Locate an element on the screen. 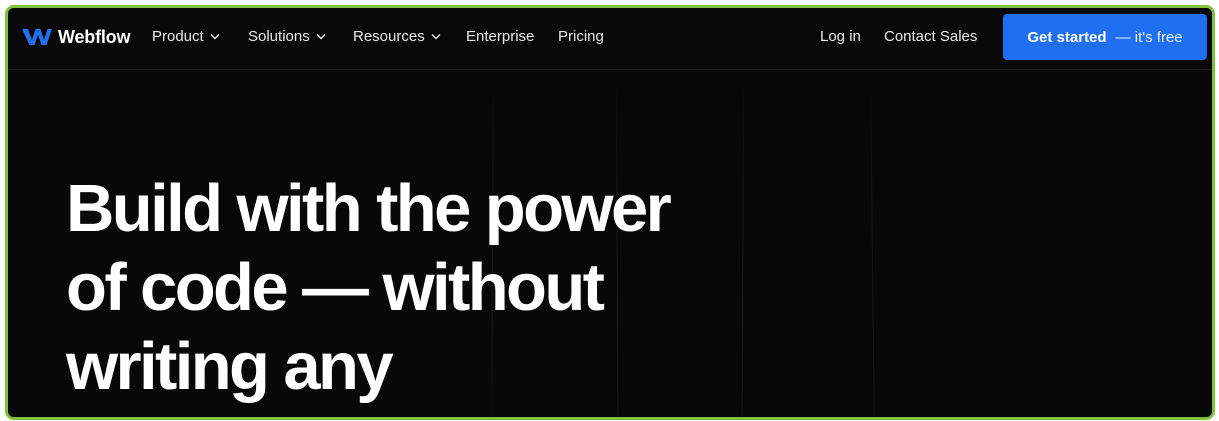  nav-item-solutions: Solutions is located at coordinates (287, 36).